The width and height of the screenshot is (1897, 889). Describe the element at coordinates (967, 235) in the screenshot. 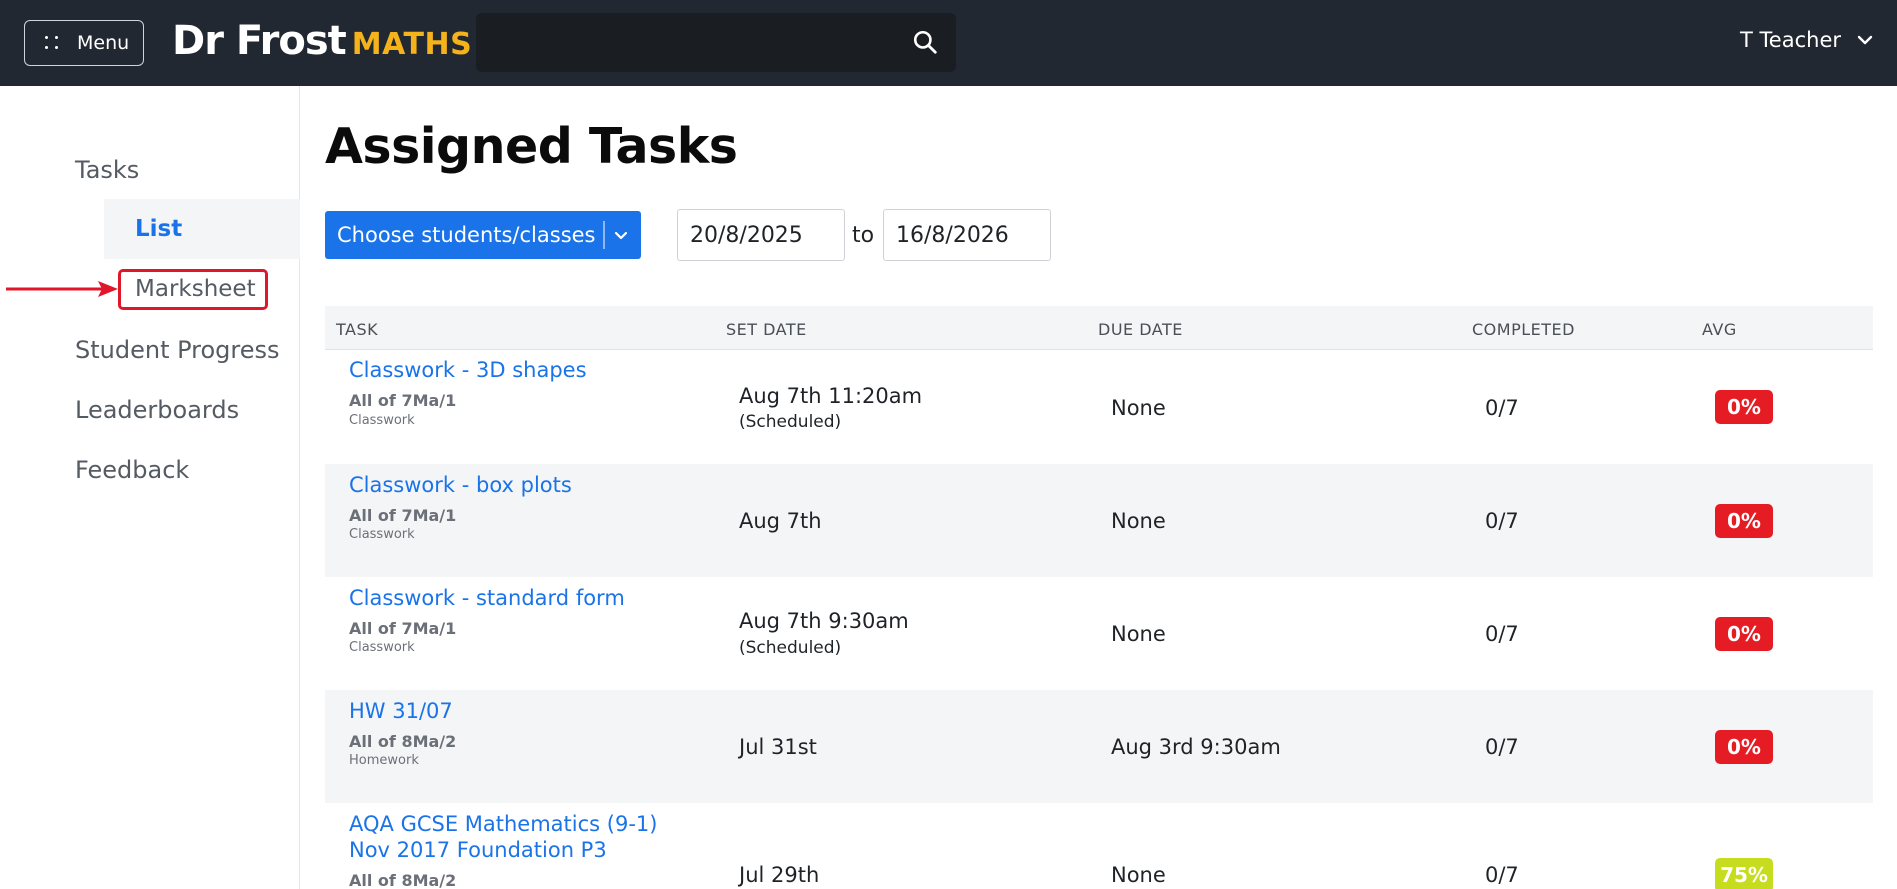

I see `date-to-input` at that location.